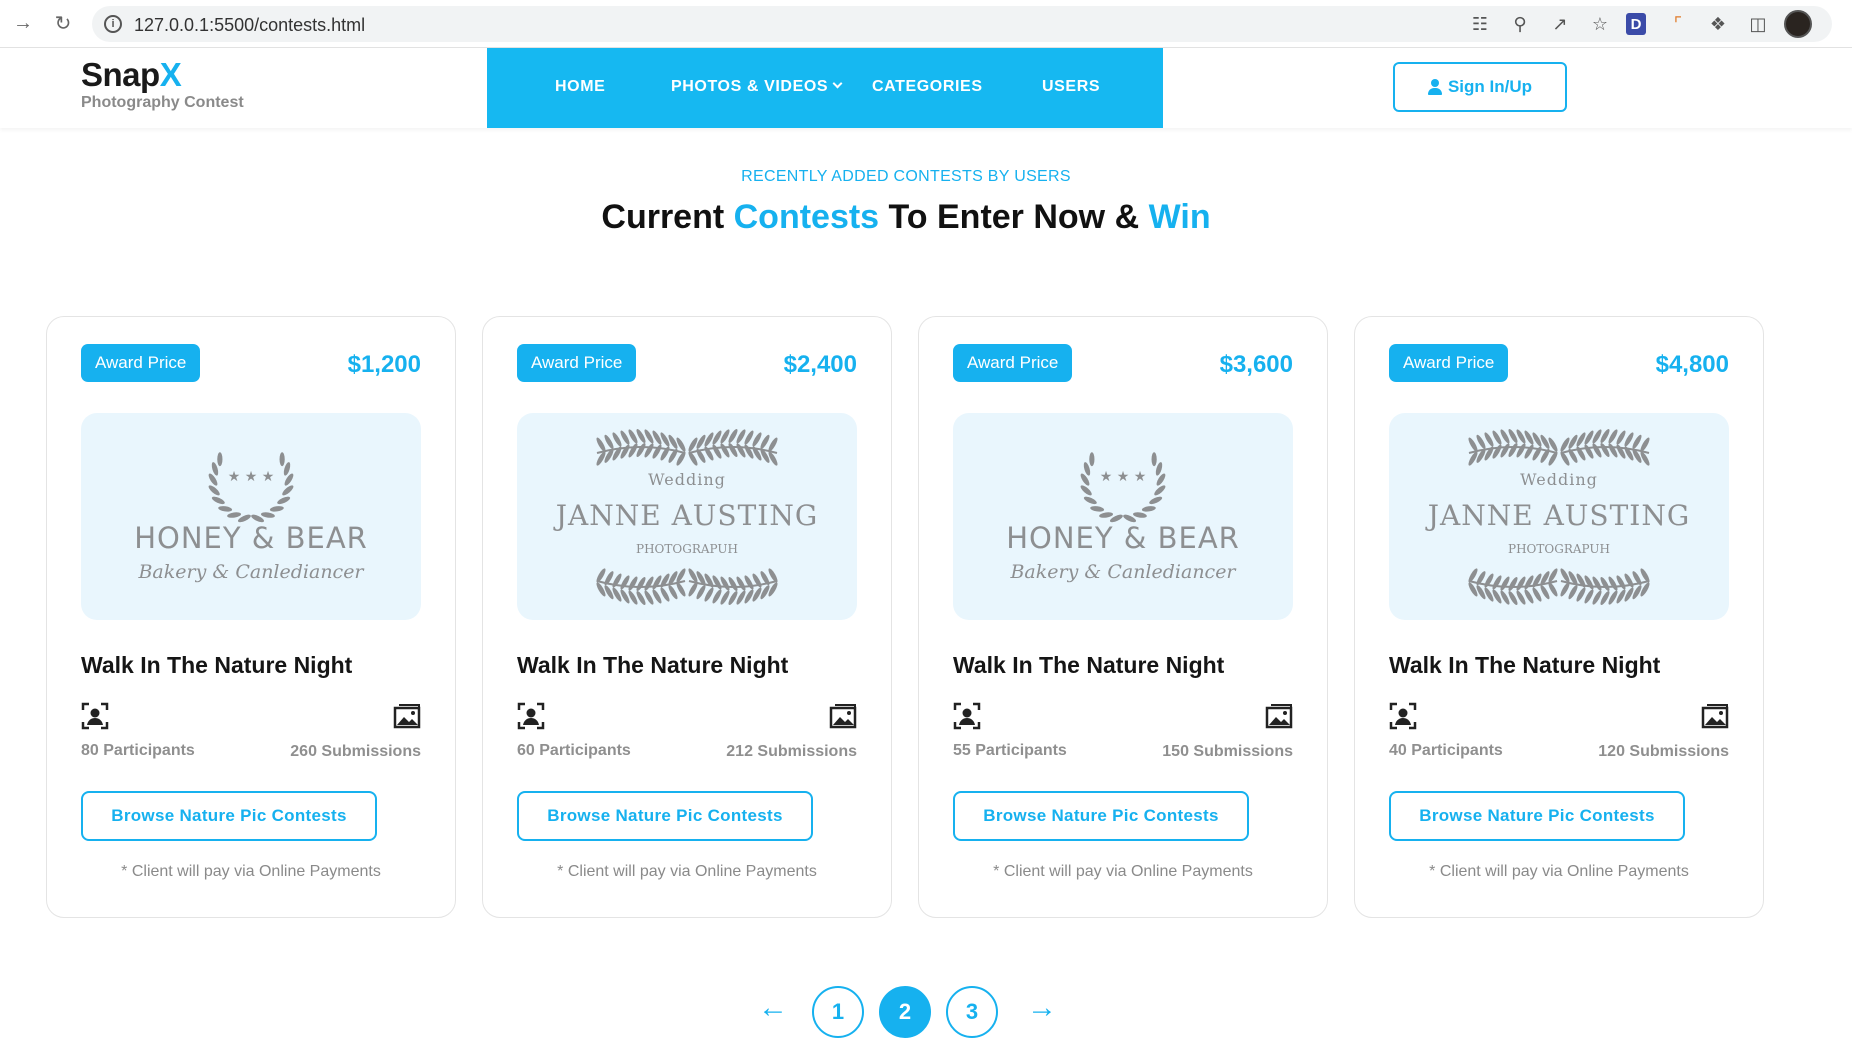 This screenshot has width=1852, height=1038. Describe the element at coordinates (580, 87) in the screenshot. I see `nav-home: HOME` at that location.